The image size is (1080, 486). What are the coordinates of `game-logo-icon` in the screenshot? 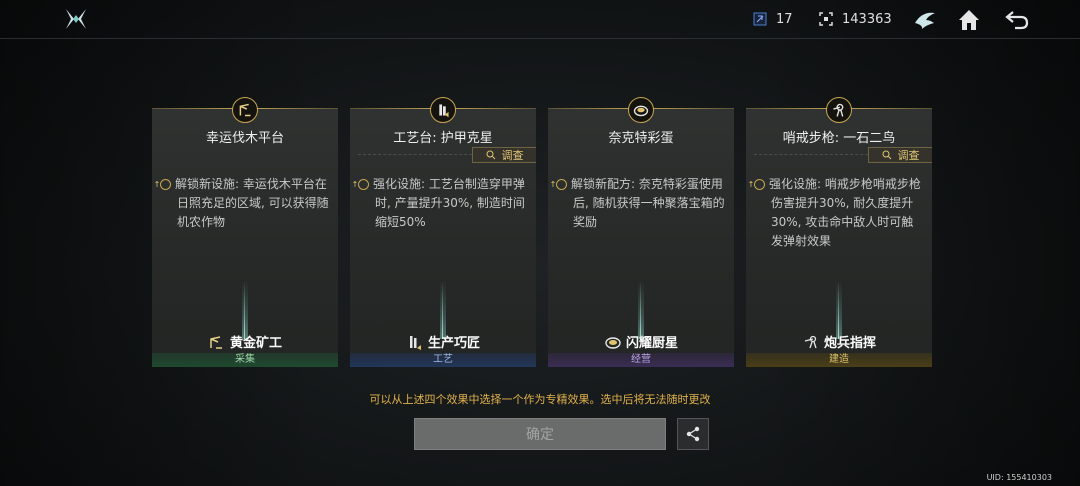 It's located at (76, 19).